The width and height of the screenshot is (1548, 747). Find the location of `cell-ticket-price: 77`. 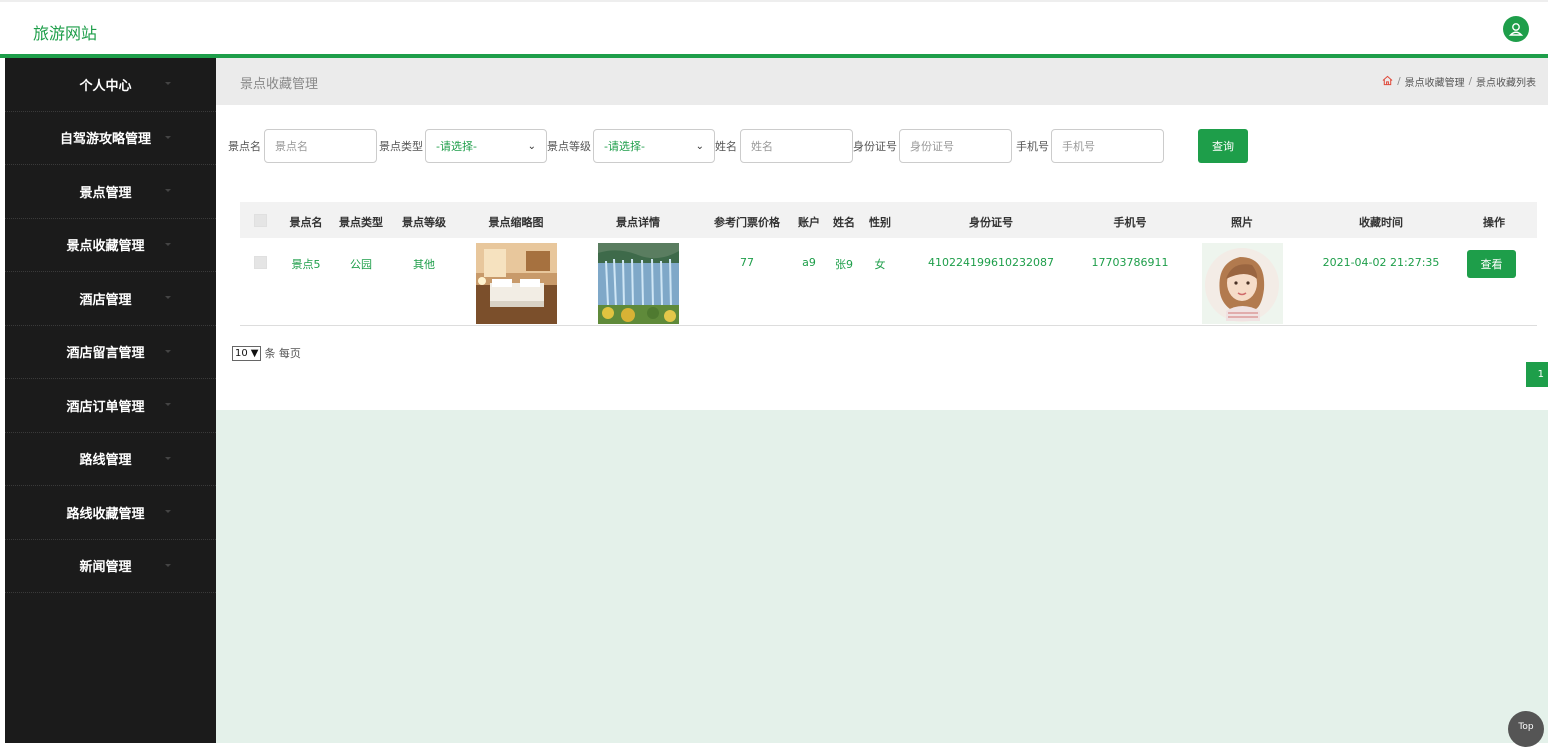

cell-ticket-price: 77 is located at coordinates (747, 262).